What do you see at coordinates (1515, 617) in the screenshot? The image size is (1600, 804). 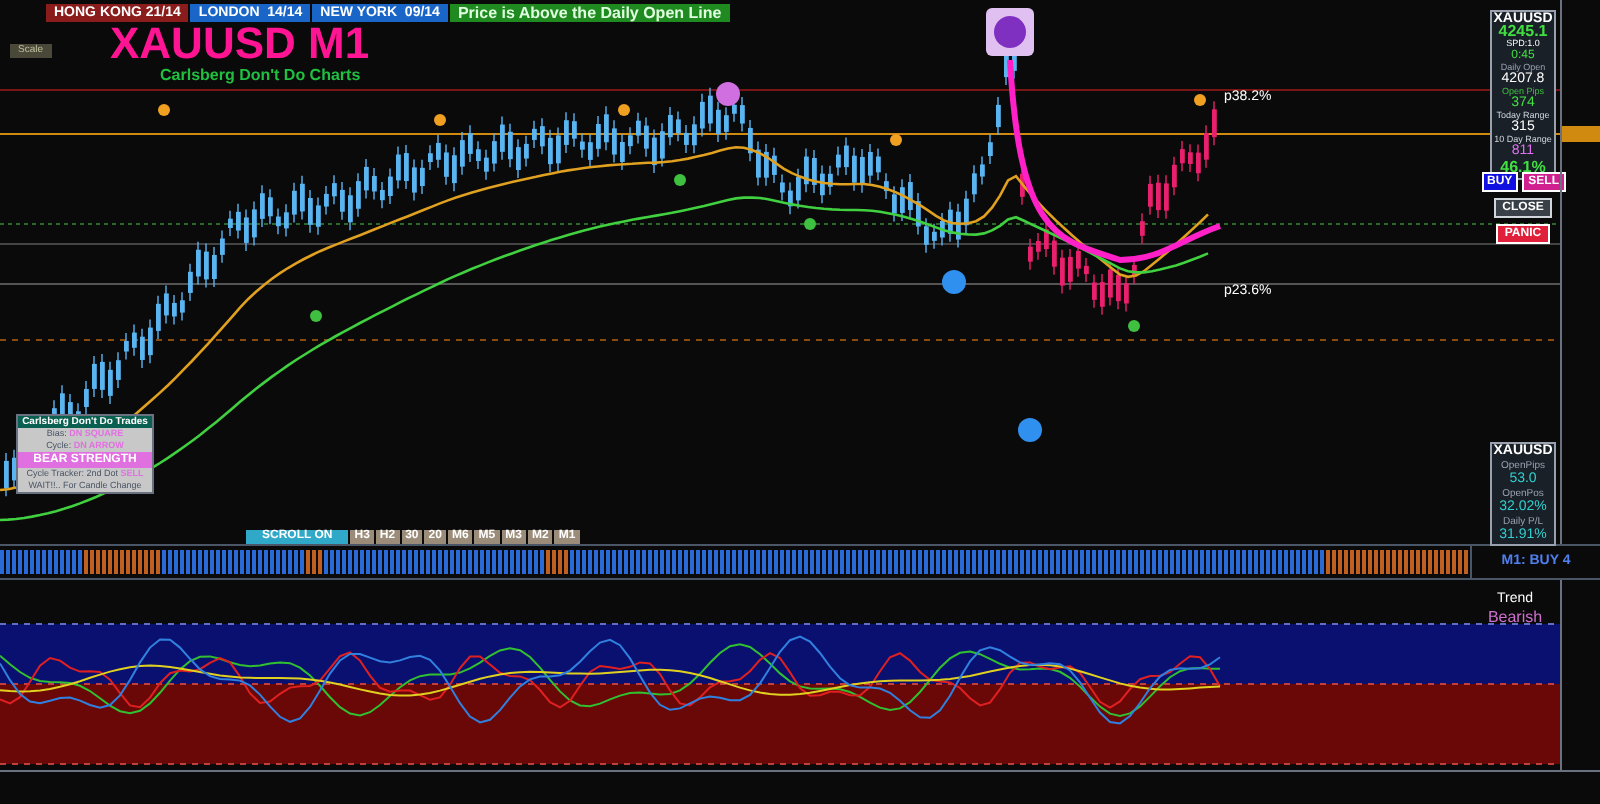 I see `trend-value: Bearish` at bounding box center [1515, 617].